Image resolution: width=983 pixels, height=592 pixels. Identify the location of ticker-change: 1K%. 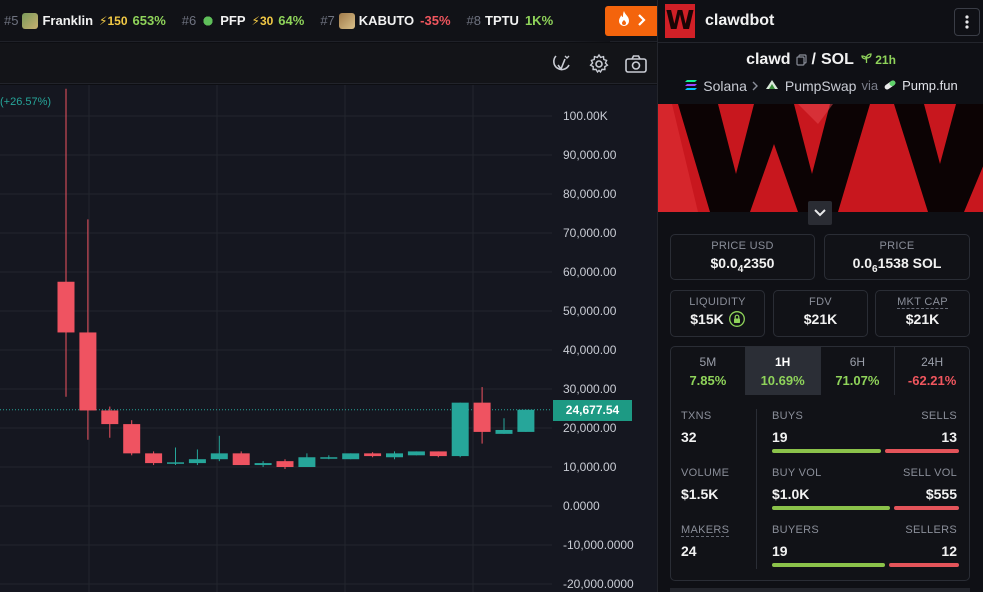
(539, 20).